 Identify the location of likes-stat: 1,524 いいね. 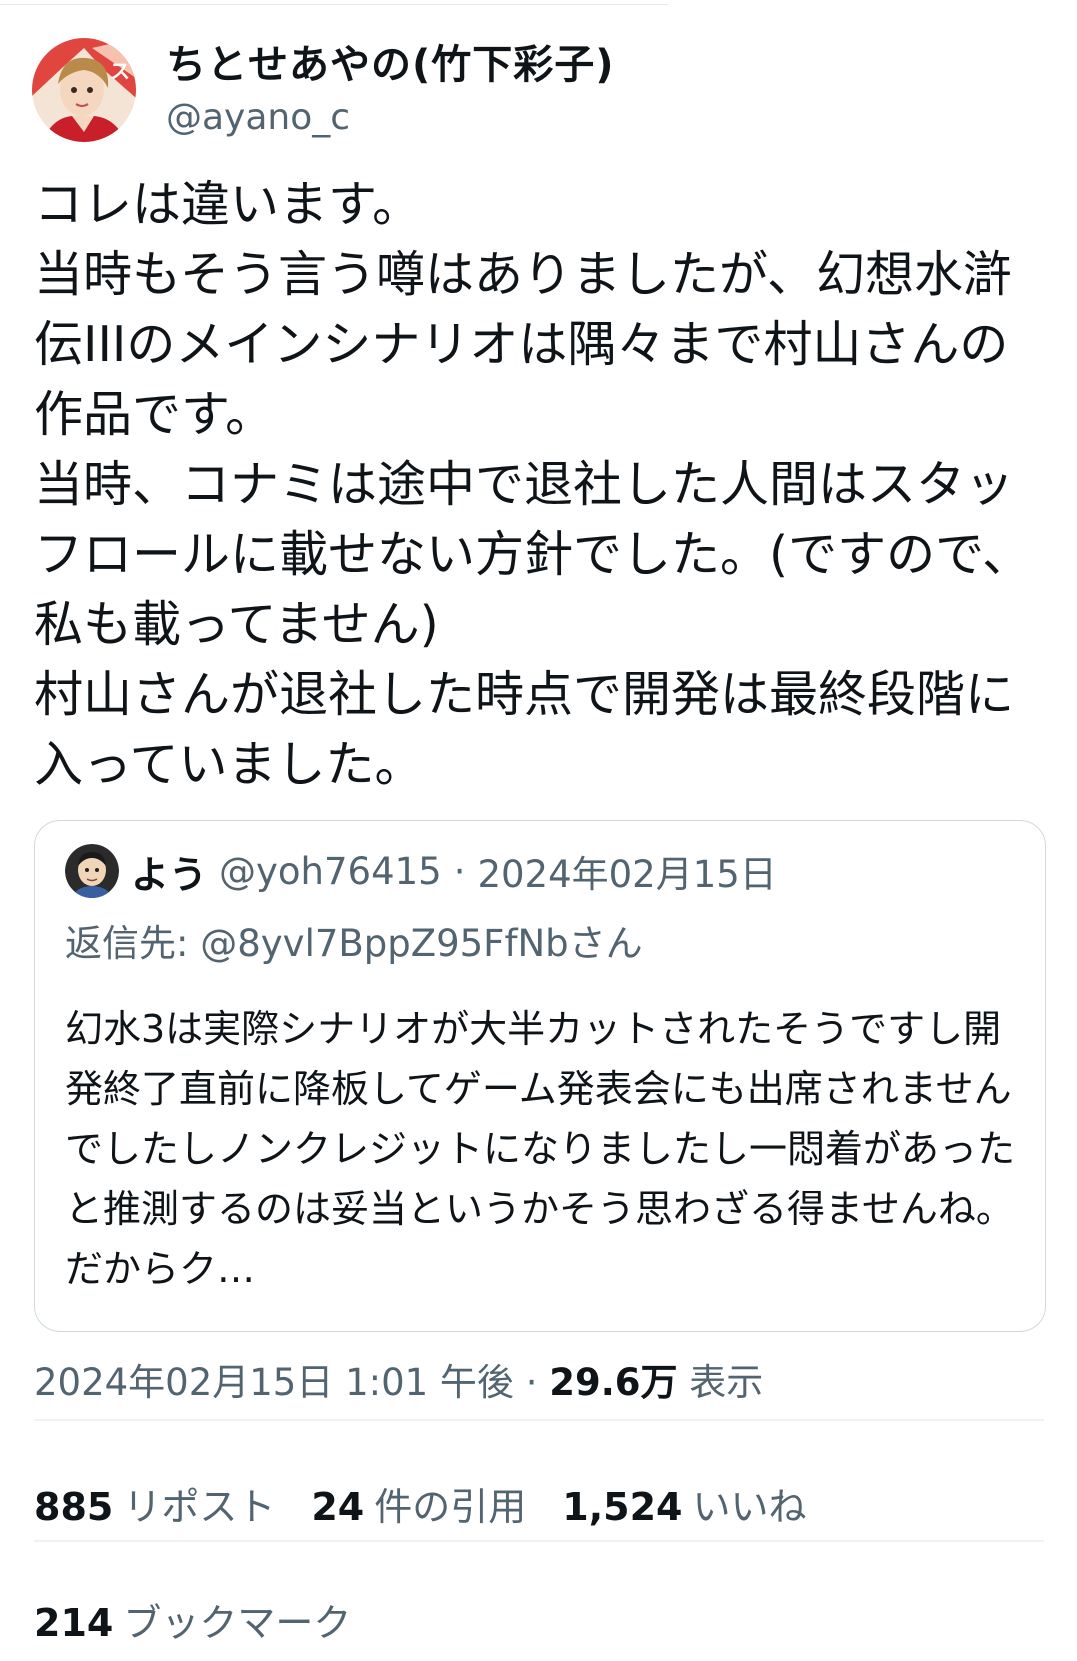
(684, 1503).